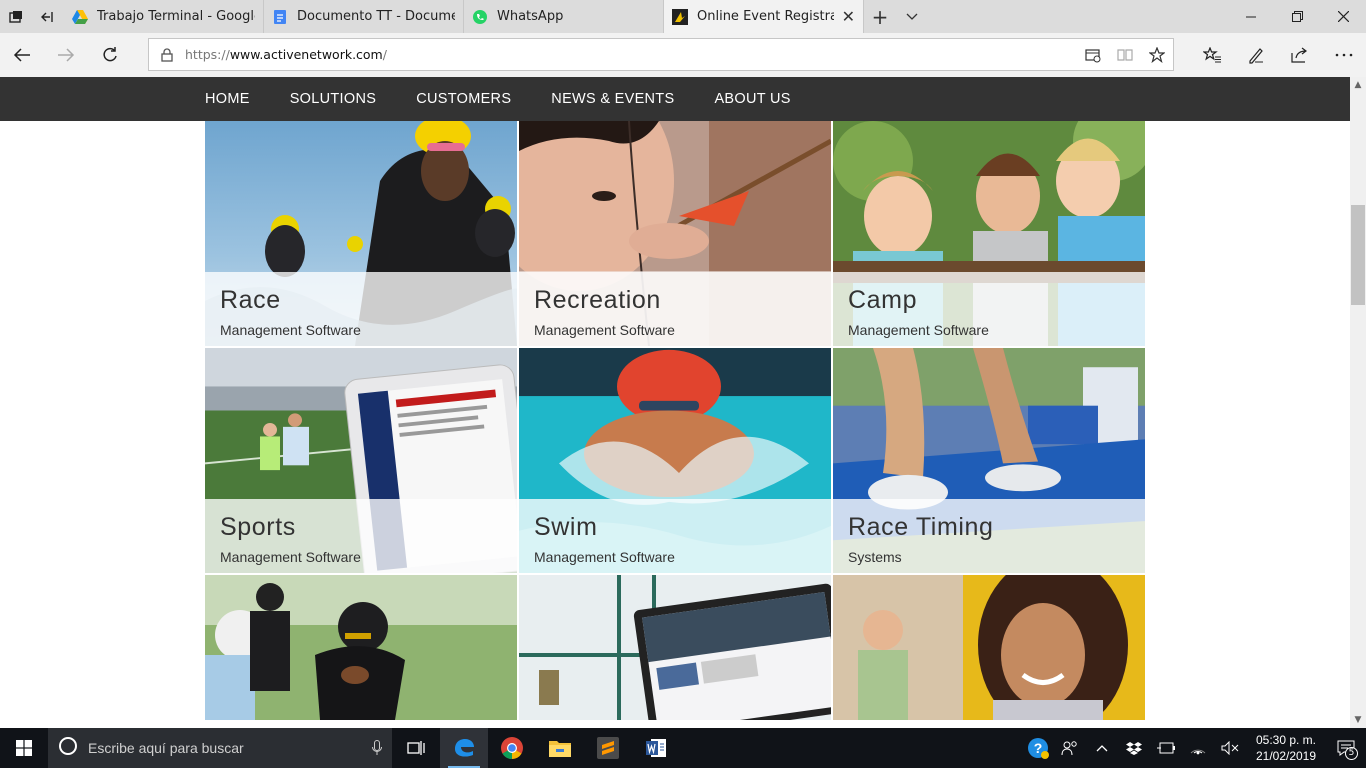 The image size is (1366, 768). I want to click on dropbox-icon, so click(1134, 748).